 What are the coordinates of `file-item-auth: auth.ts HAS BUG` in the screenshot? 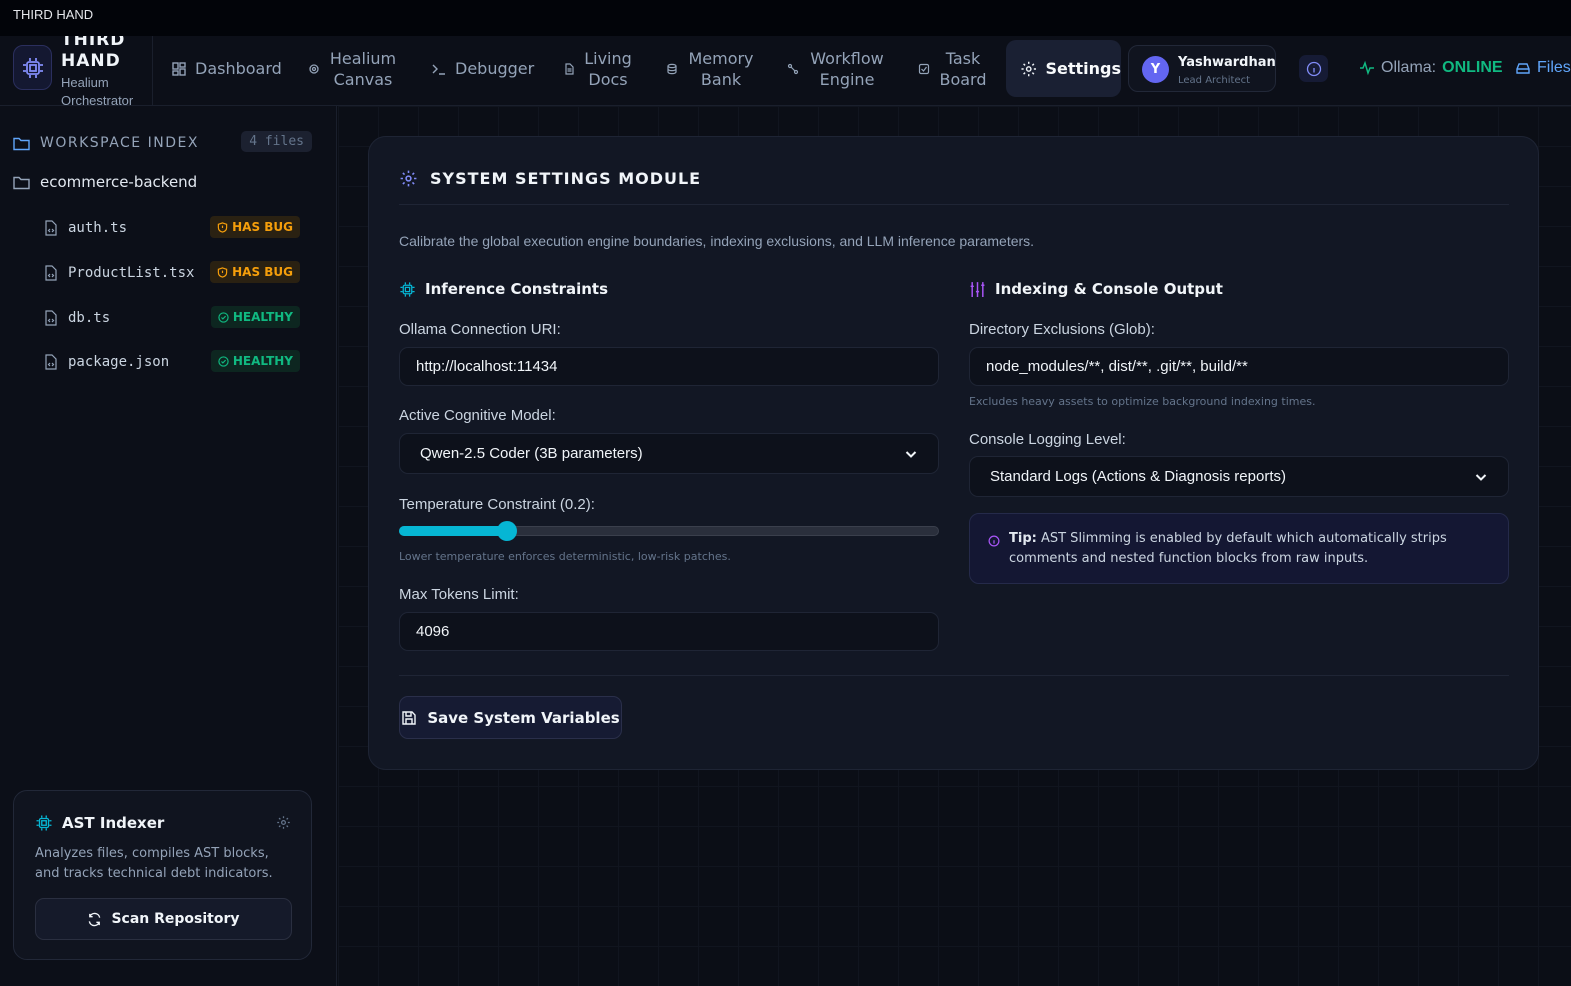 It's located at (172, 228).